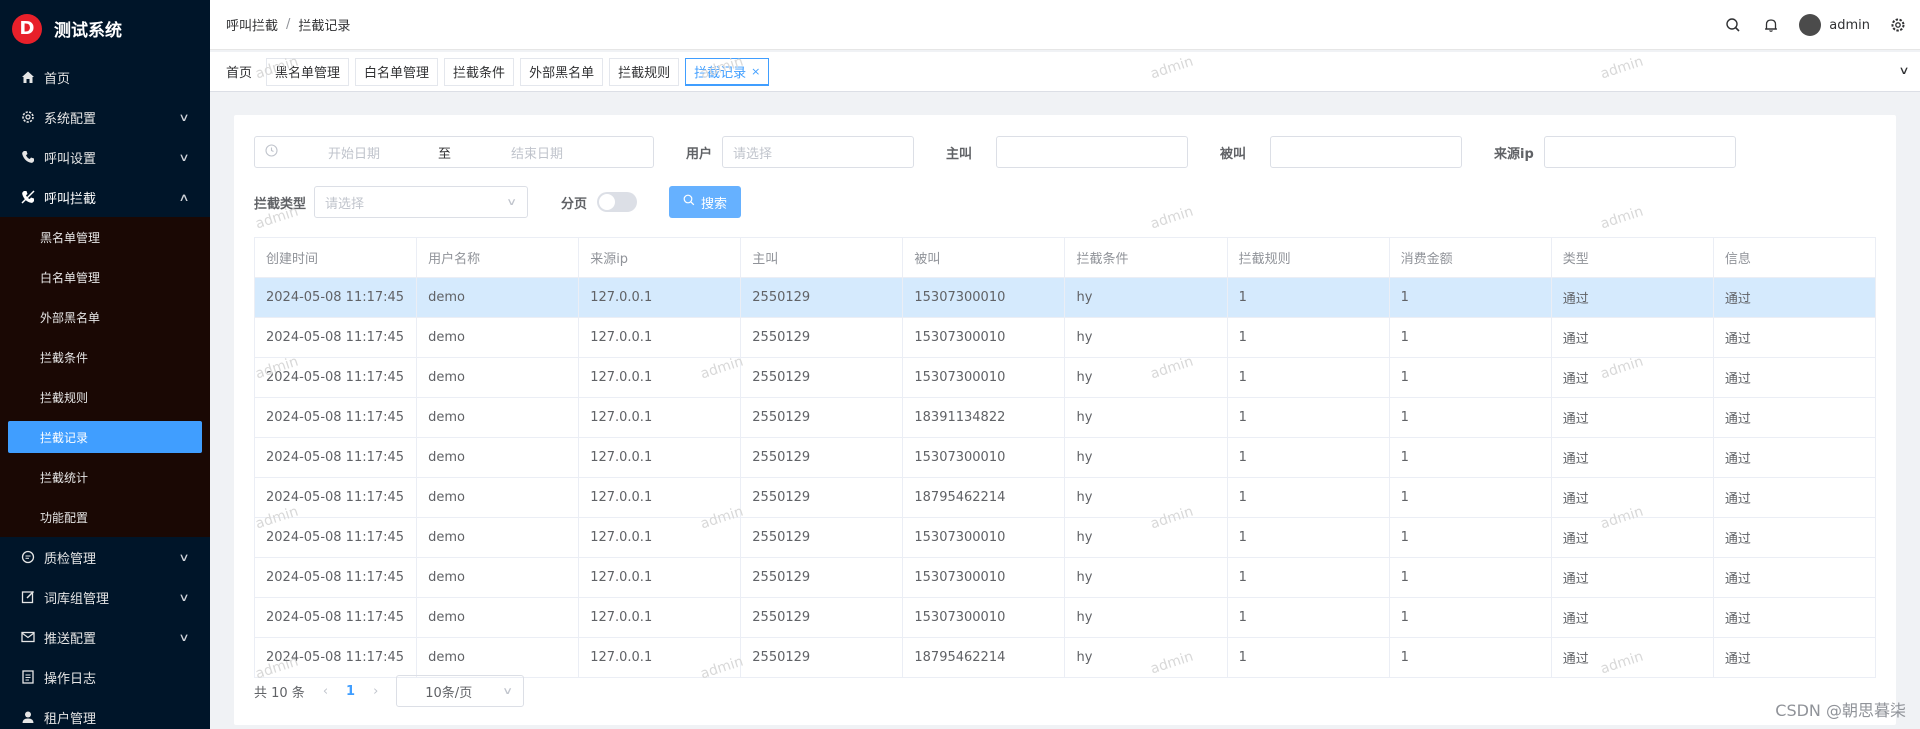  What do you see at coordinates (397, 71) in the screenshot?
I see `tag-whitelist: 白名单管理` at bounding box center [397, 71].